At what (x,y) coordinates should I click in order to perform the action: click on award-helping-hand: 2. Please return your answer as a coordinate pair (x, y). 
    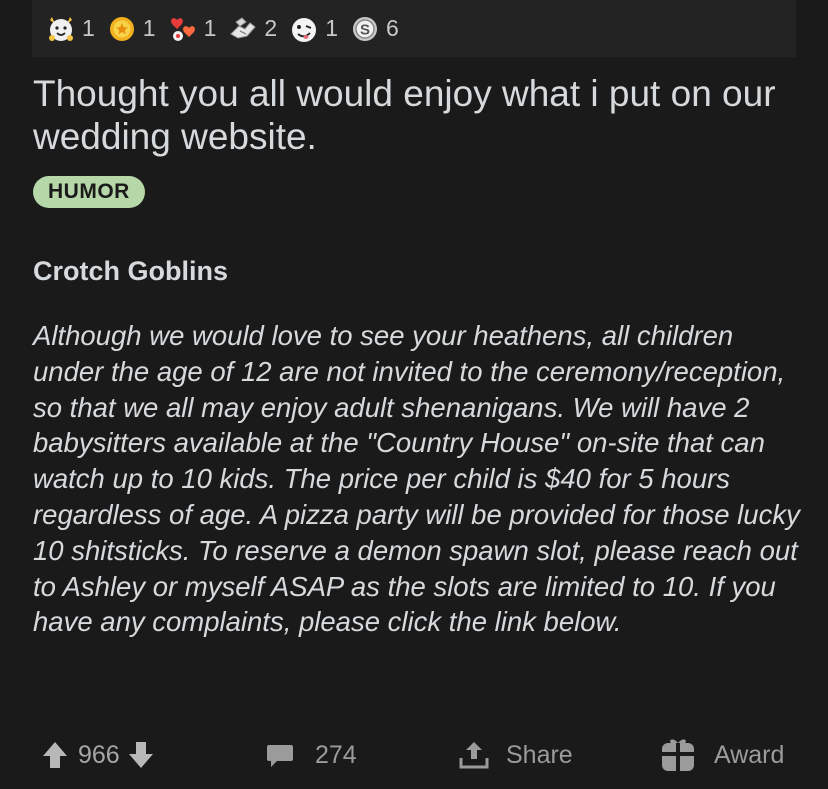
    Looking at the image, I should click on (252, 29).